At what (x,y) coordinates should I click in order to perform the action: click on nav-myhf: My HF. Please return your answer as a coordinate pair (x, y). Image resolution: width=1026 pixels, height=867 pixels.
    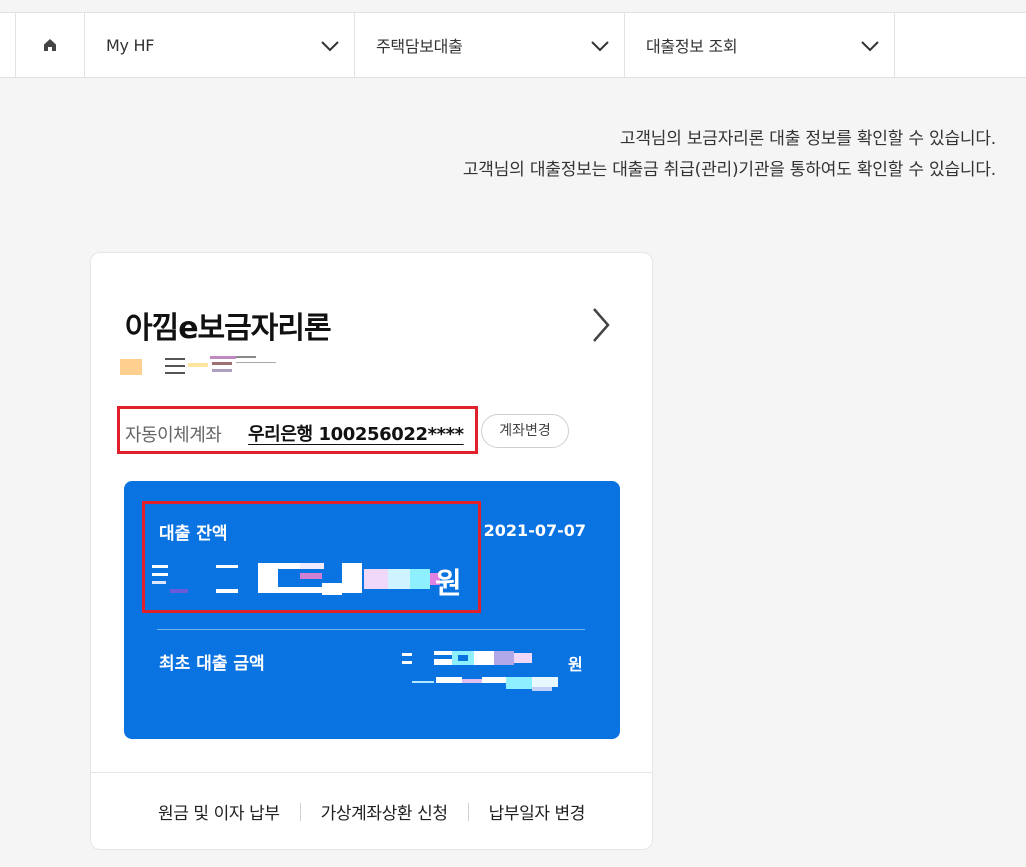
    Looking at the image, I should click on (219, 45).